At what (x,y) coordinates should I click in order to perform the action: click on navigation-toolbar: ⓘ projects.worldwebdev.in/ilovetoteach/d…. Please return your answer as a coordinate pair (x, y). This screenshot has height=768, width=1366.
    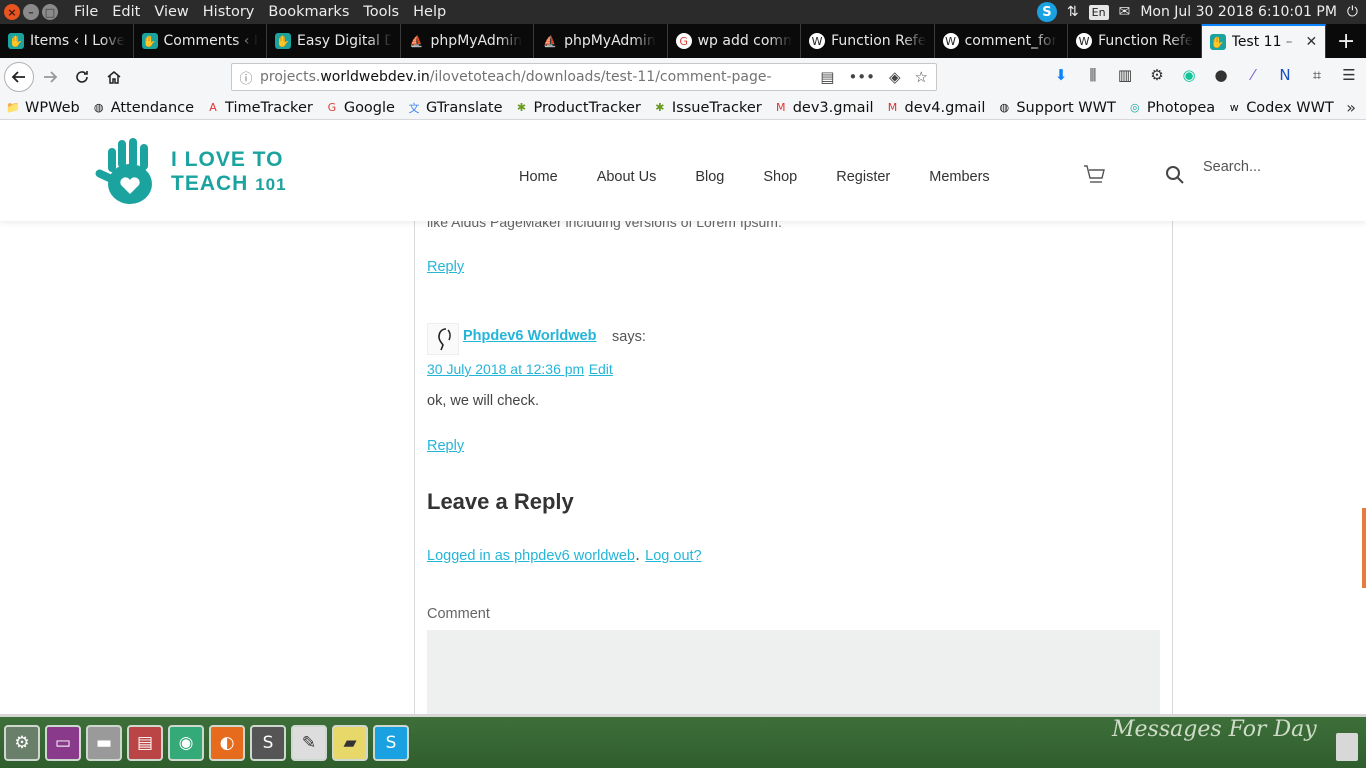
    Looking at the image, I should click on (683, 77).